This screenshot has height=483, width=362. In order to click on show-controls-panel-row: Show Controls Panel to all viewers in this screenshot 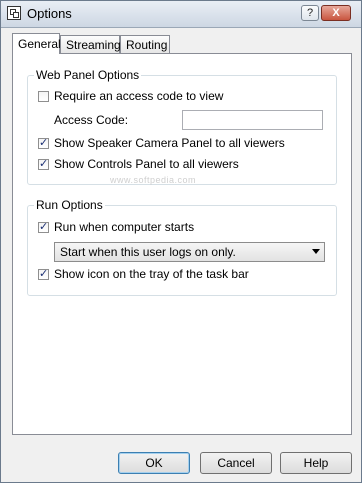, I will do `click(138, 164)`.